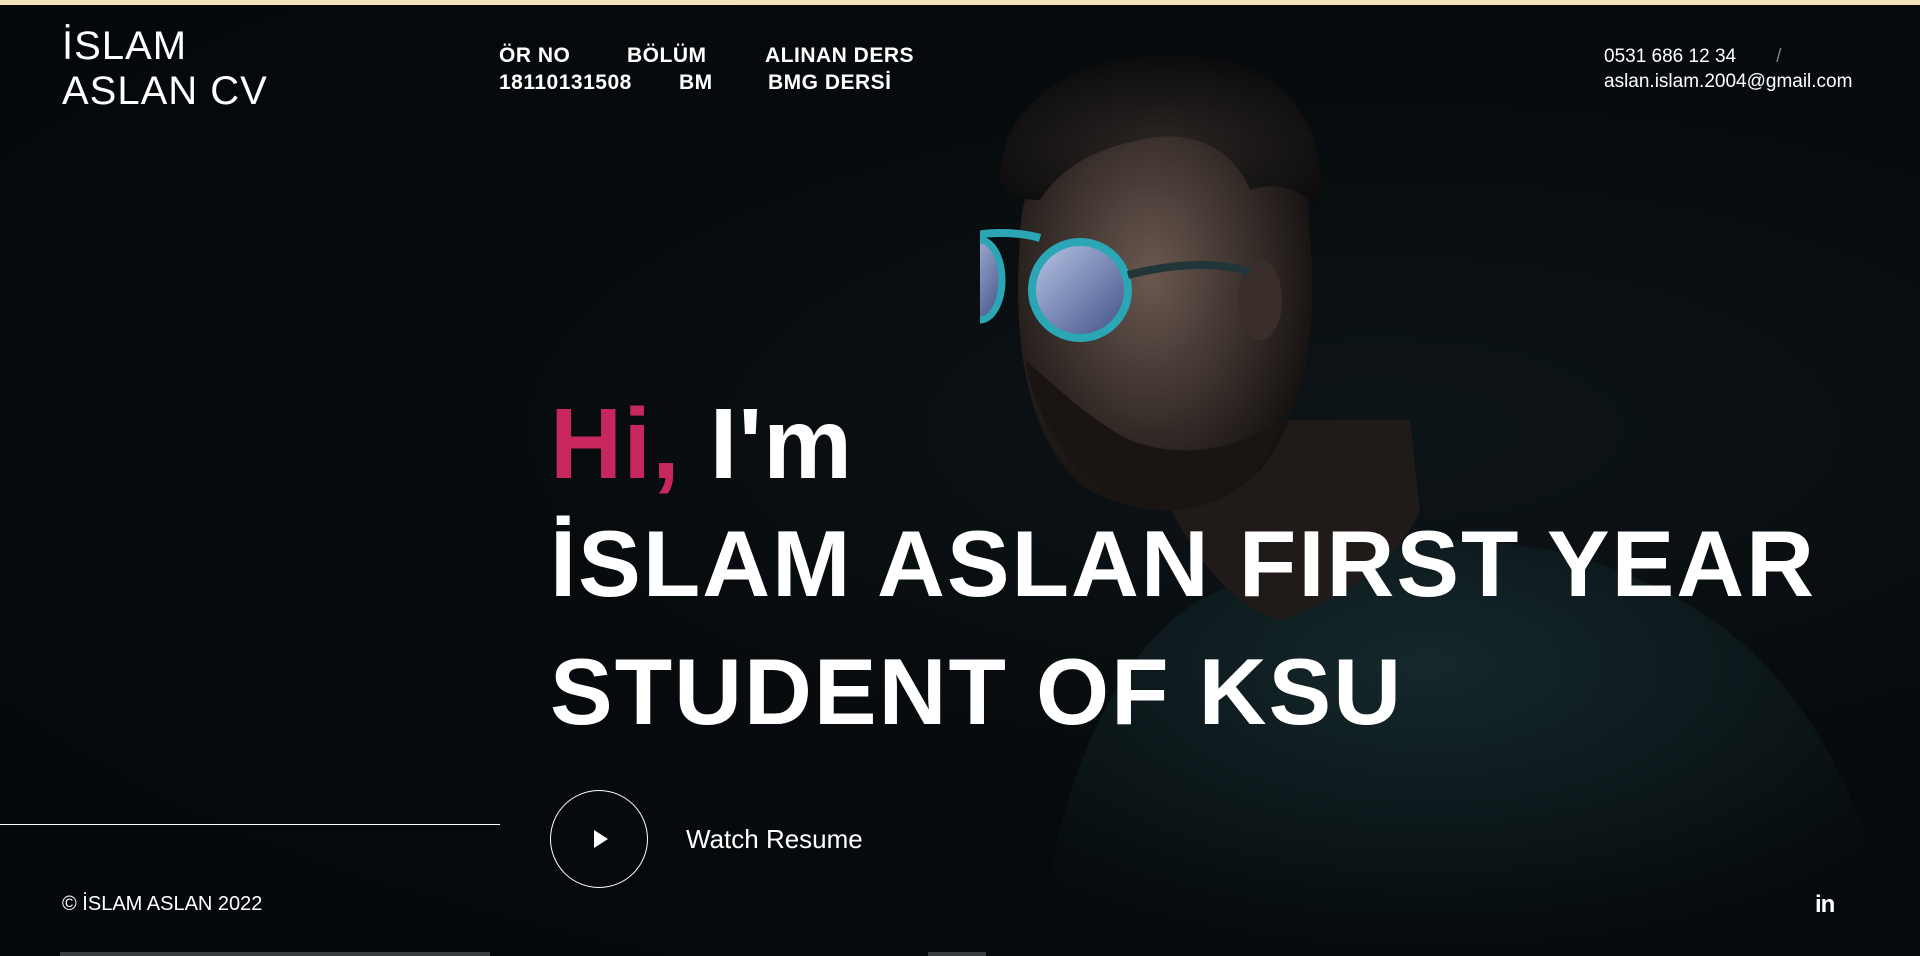 The image size is (1920, 956). What do you see at coordinates (977, 691) in the screenshot?
I see `hero-name-line-2: STUDENT OF KSU` at bounding box center [977, 691].